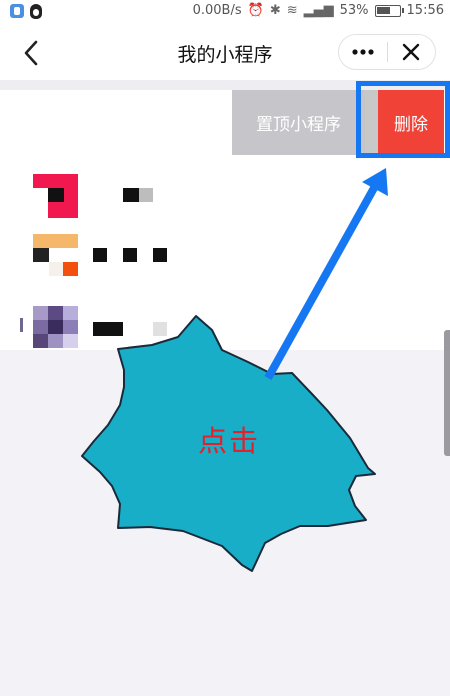  Describe the element at coordinates (321, 283) in the screenshot. I see `arrow-shaft` at that location.